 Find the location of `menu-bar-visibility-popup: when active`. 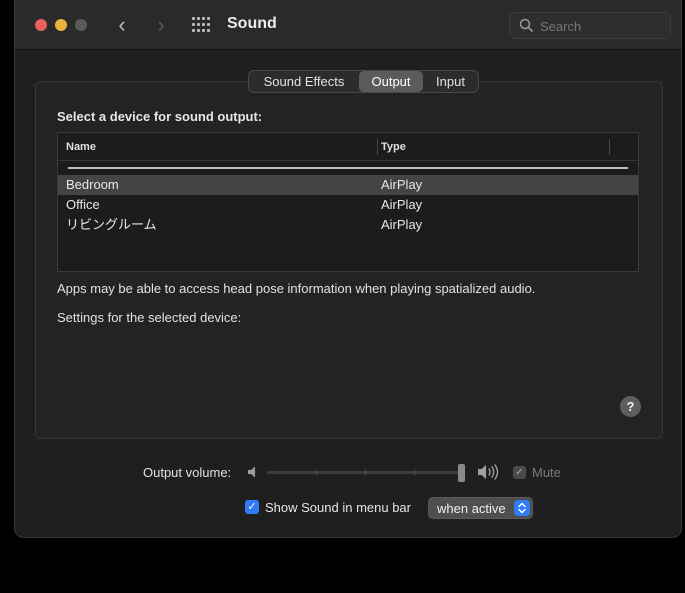

menu-bar-visibility-popup: when active is located at coordinates (480, 508).